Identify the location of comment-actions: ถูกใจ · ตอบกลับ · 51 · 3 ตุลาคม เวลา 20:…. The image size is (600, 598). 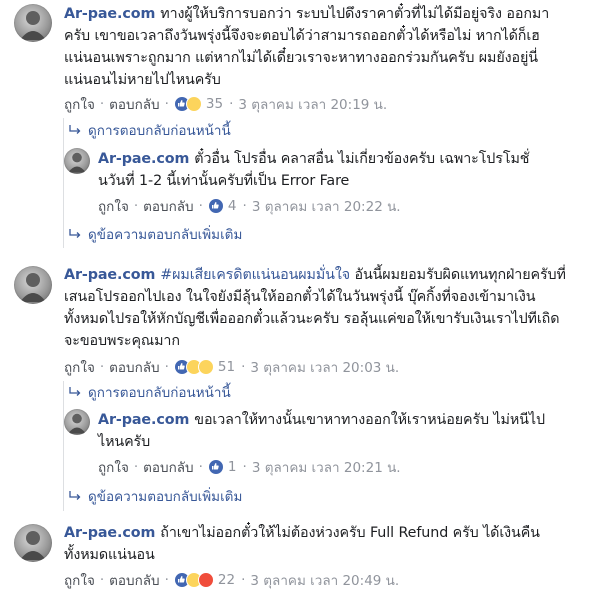
(231, 367).